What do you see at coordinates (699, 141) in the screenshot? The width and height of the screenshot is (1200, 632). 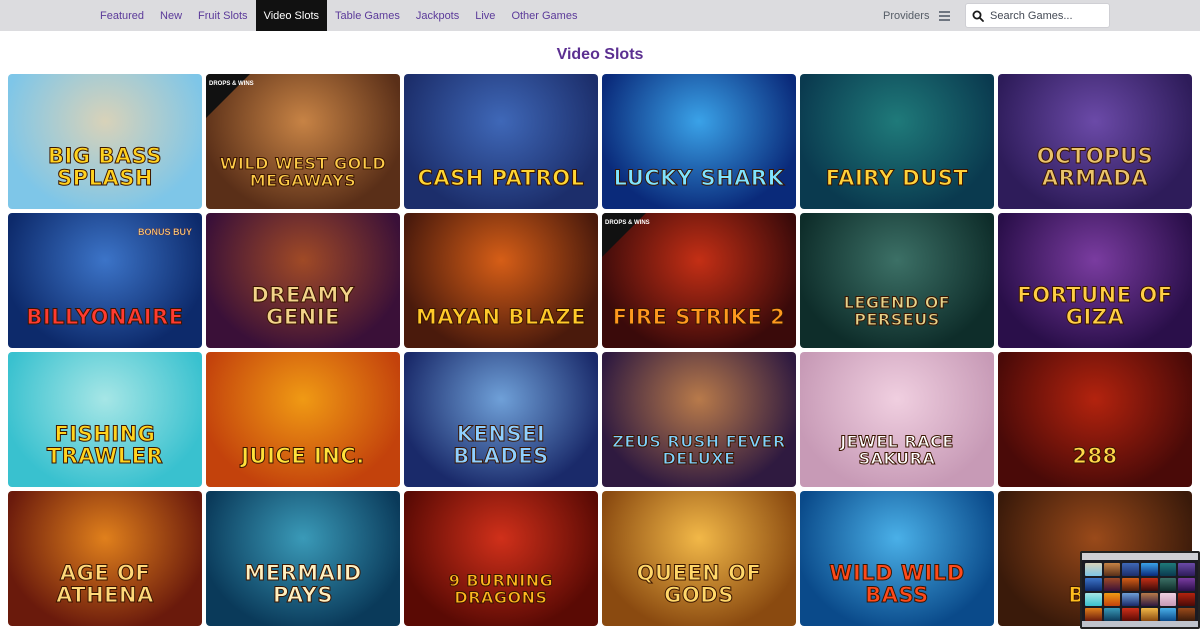 I see `game-tile: Lucky Shark` at bounding box center [699, 141].